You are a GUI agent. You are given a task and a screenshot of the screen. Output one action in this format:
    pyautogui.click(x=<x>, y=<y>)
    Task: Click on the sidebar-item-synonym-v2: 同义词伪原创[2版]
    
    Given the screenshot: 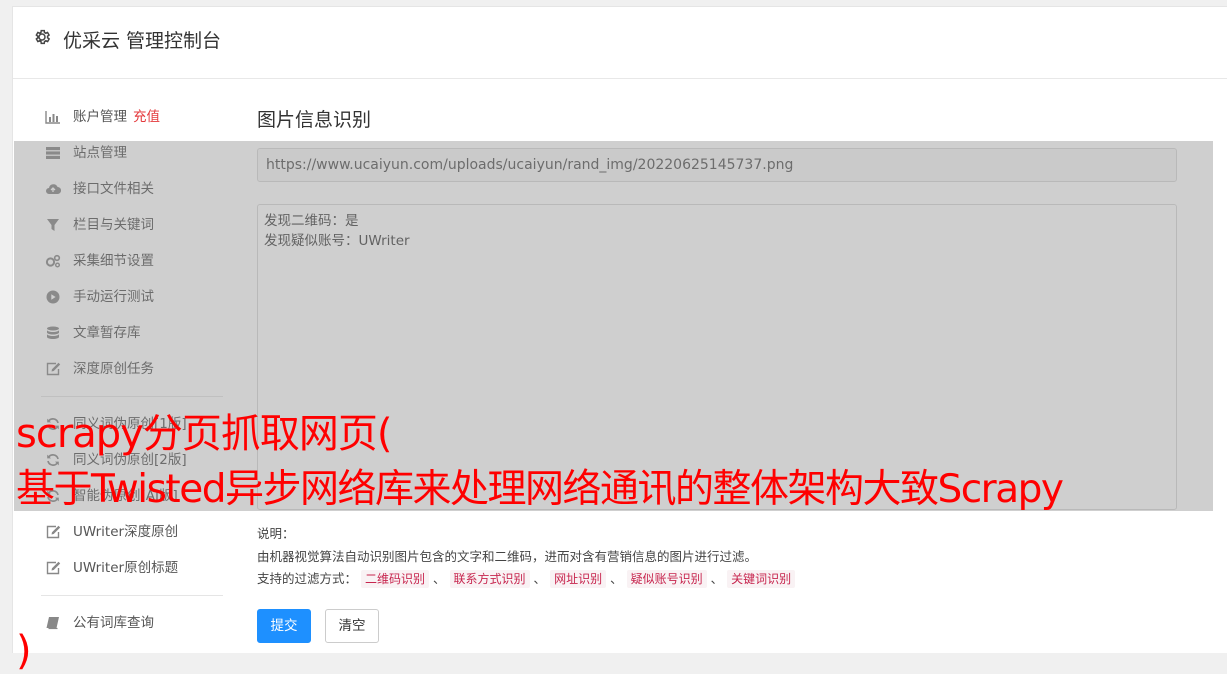 What is the action you would take?
    pyautogui.click(x=132, y=460)
    